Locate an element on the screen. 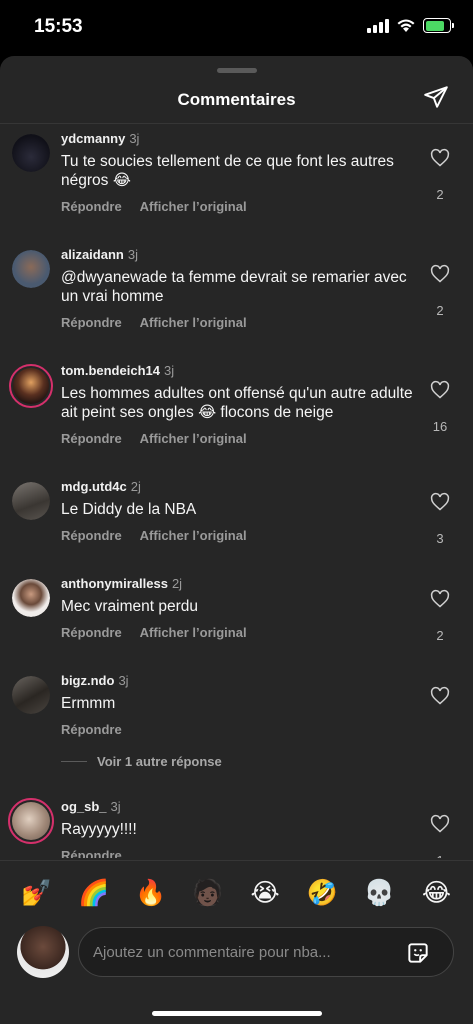 Image resolution: width=473 pixels, height=1024 pixels. like-button: 3 is located at coordinates (440, 519).